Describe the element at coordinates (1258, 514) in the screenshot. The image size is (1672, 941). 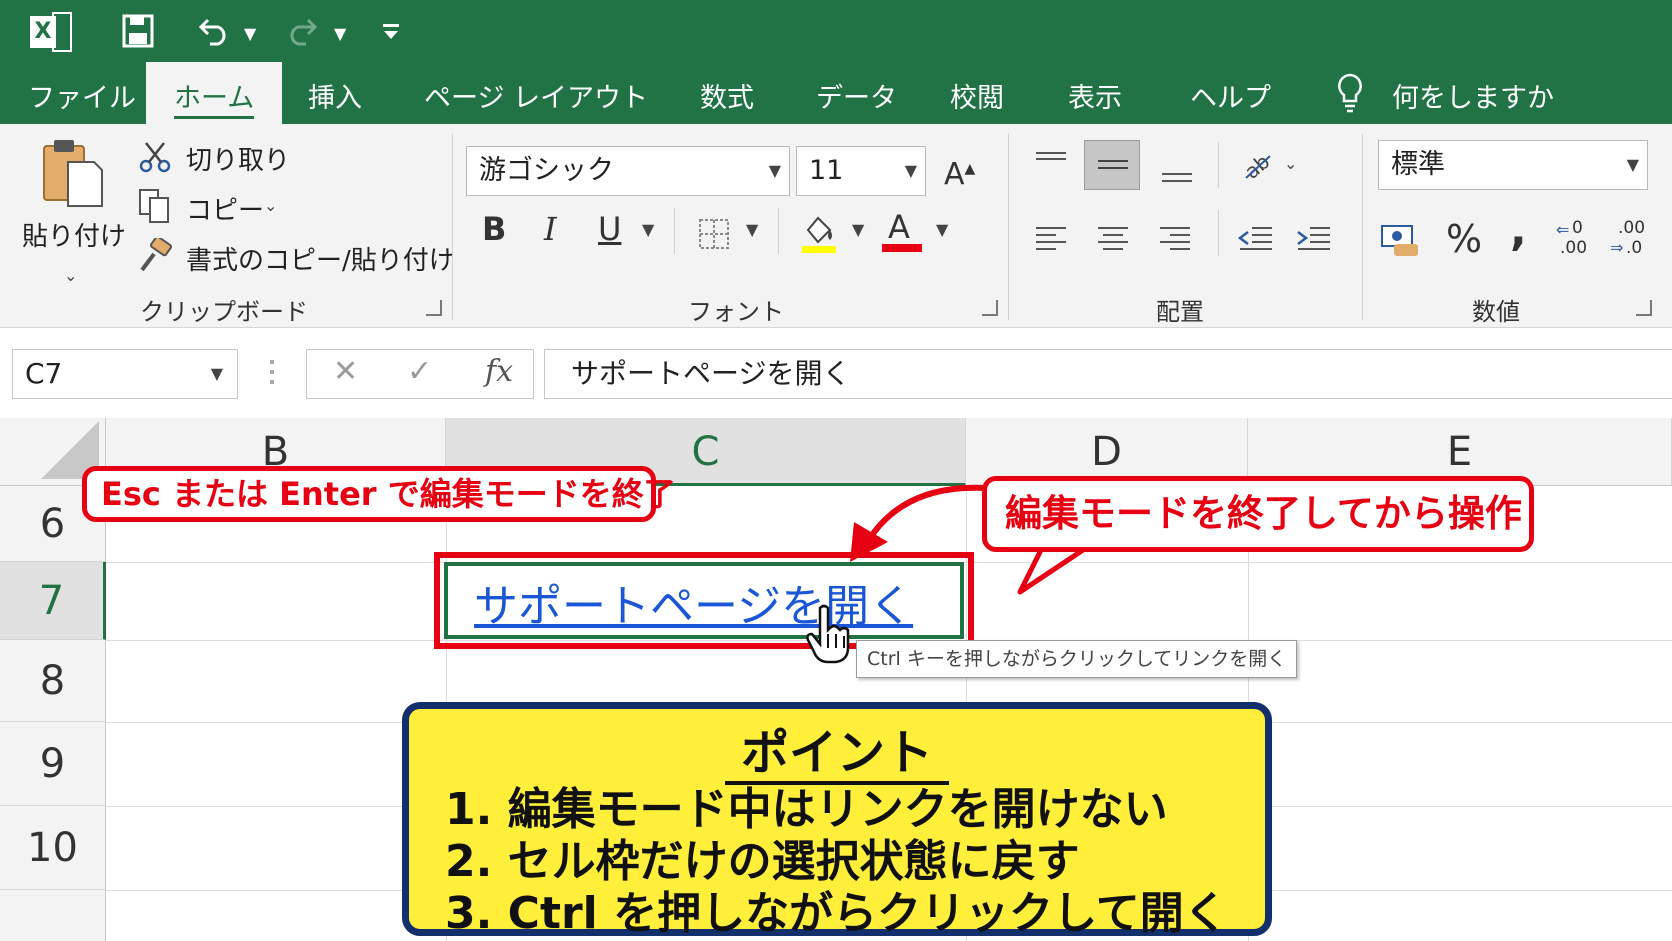
I see `callout-operate-after-exit: 編集モードを終了してから操作` at that location.